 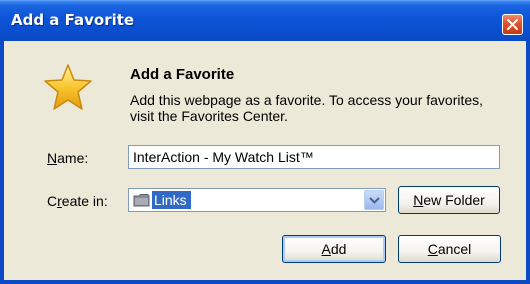 What do you see at coordinates (314, 157) in the screenshot?
I see `name-input: InterAction - My Watch List™` at bounding box center [314, 157].